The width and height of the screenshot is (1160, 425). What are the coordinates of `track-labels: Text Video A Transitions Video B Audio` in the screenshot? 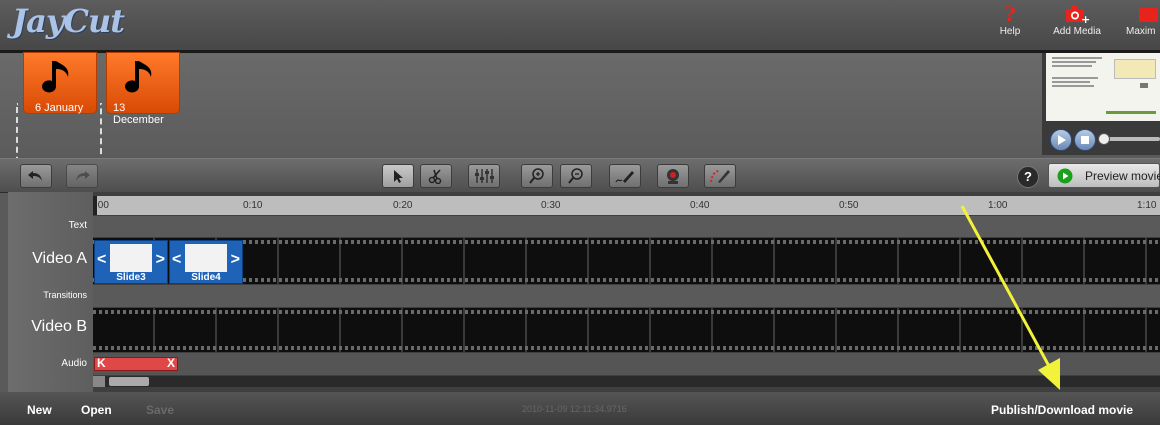 It's located at (50, 292).